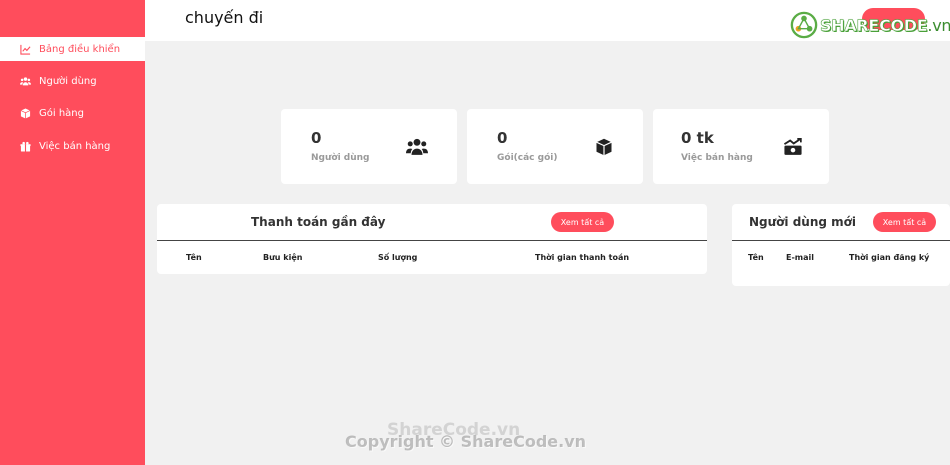  Describe the element at coordinates (717, 158) in the screenshot. I see `stat-label: Việc bán hàng` at that location.